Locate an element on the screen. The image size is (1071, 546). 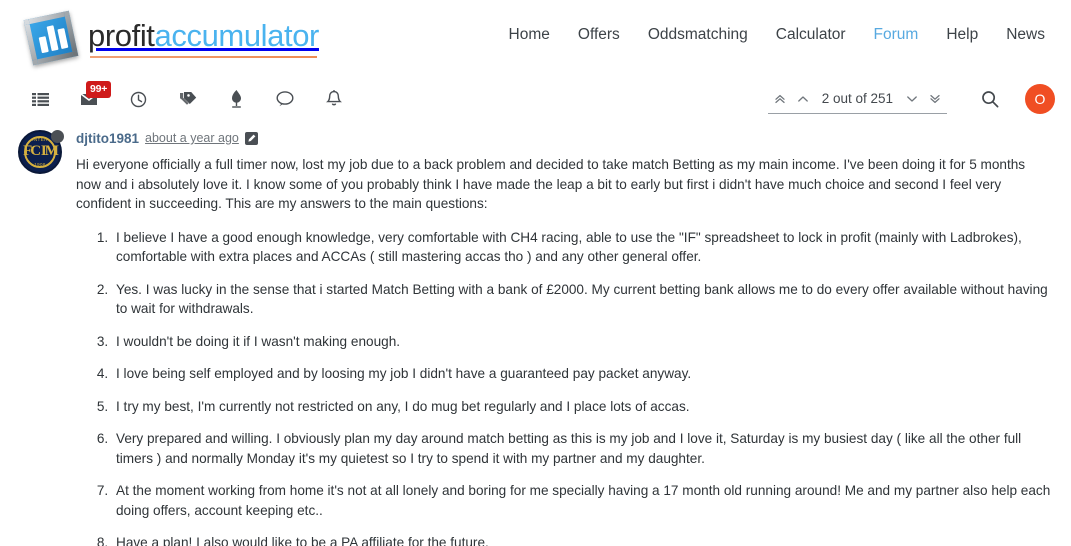
toolbar-right-group: 2 out of 251 O is located at coordinates (911, 99).